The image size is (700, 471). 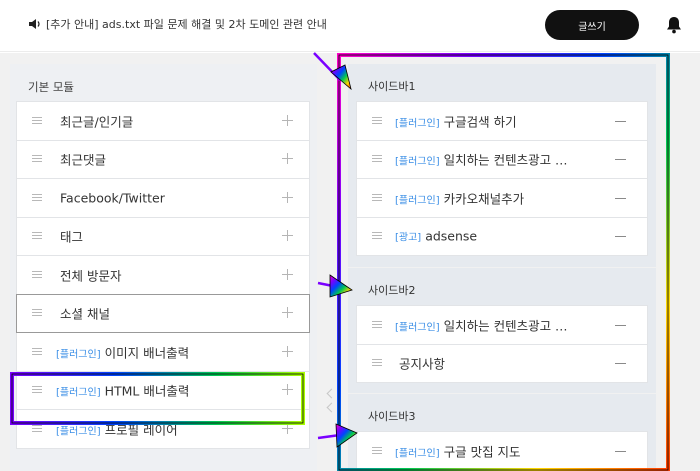 I want to click on item-label: 공지사항, so click(x=422, y=364).